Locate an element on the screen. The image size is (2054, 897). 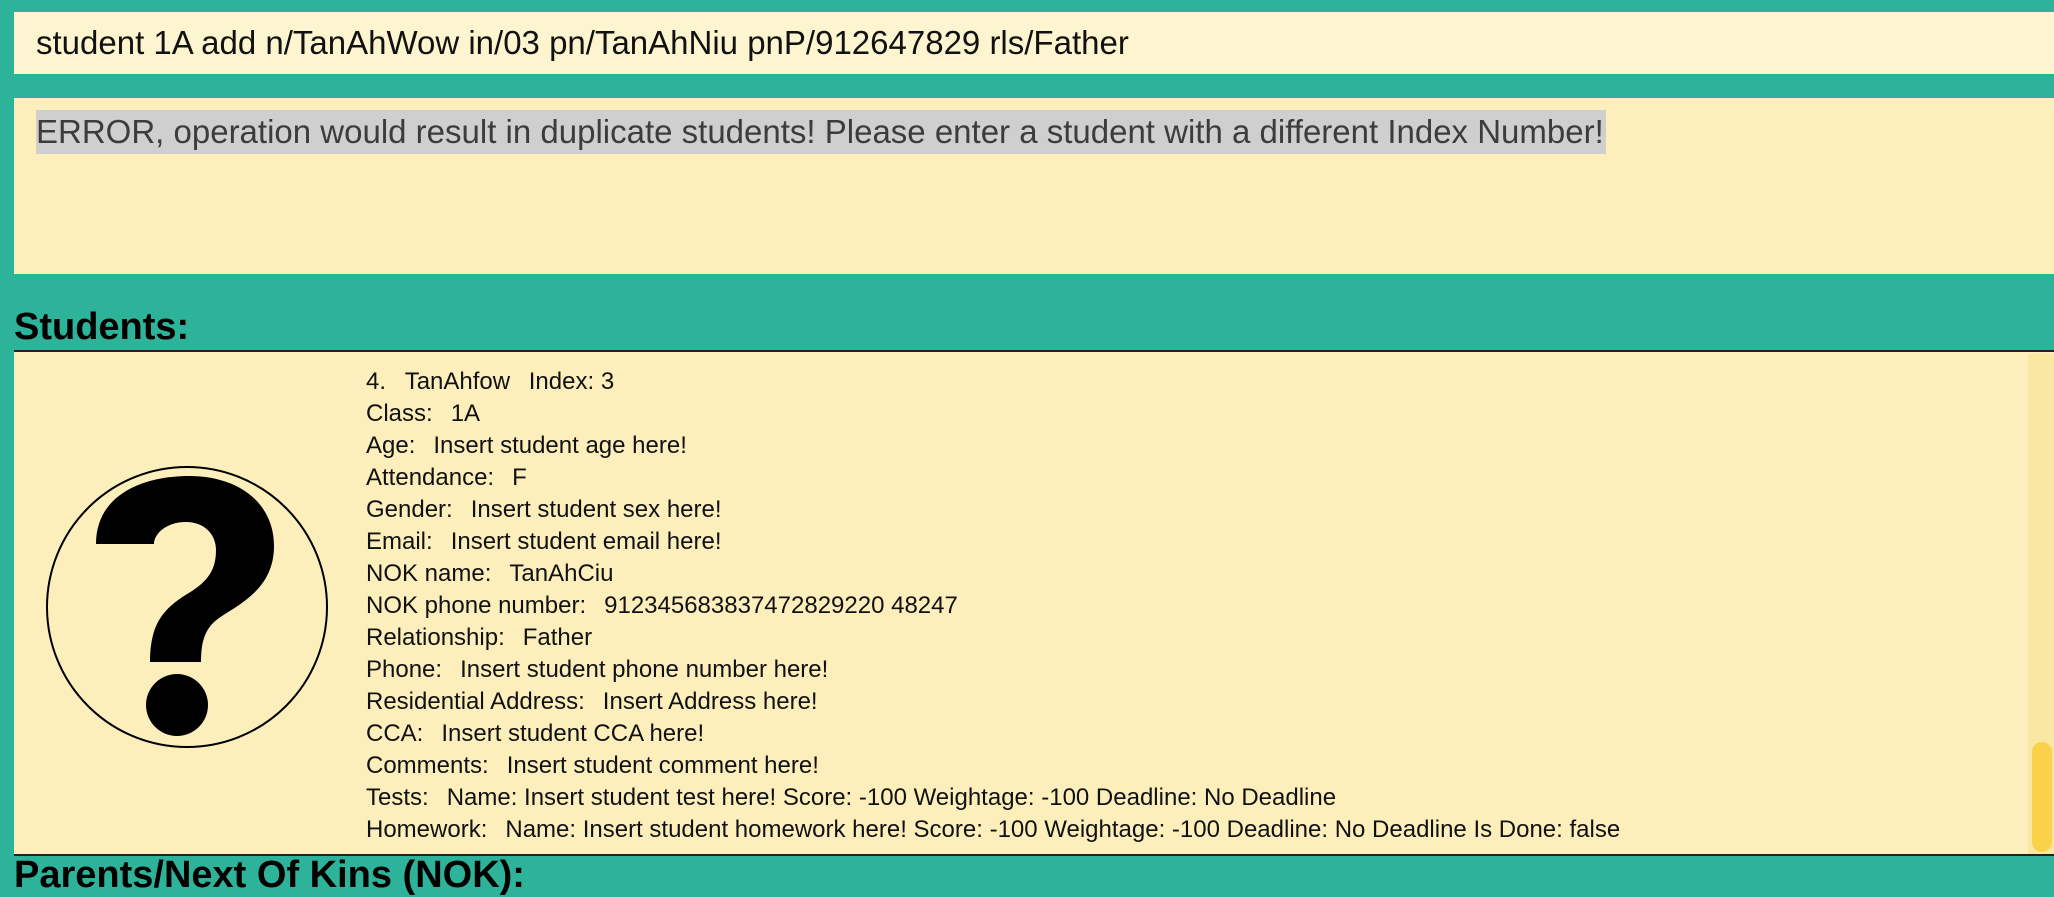
class-value: 1A is located at coordinates (465, 413).